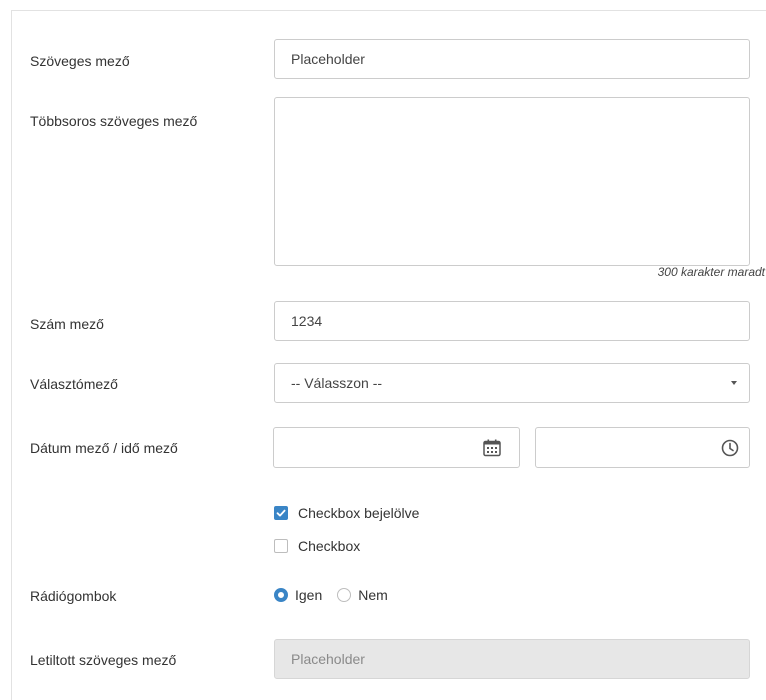 This screenshot has width=766, height=700. What do you see at coordinates (512, 659) in the screenshot?
I see `disabled-field-input: Placeholder` at bounding box center [512, 659].